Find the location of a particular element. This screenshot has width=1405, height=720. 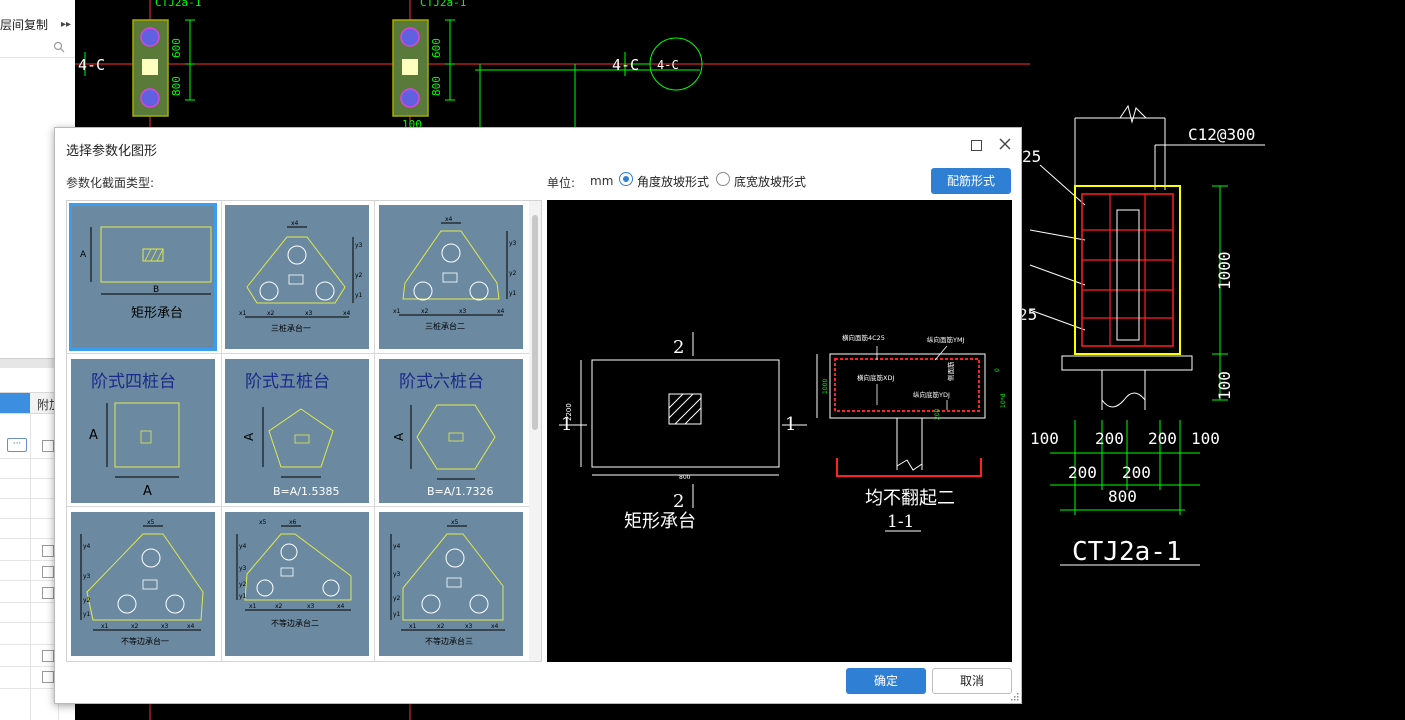

radio-bottom-width-slope is located at coordinates (723, 179).